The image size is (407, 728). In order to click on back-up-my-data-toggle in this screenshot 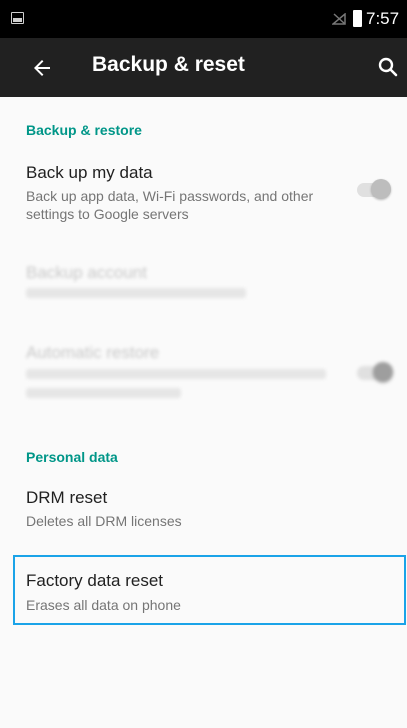, I will do `click(374, 189)`.